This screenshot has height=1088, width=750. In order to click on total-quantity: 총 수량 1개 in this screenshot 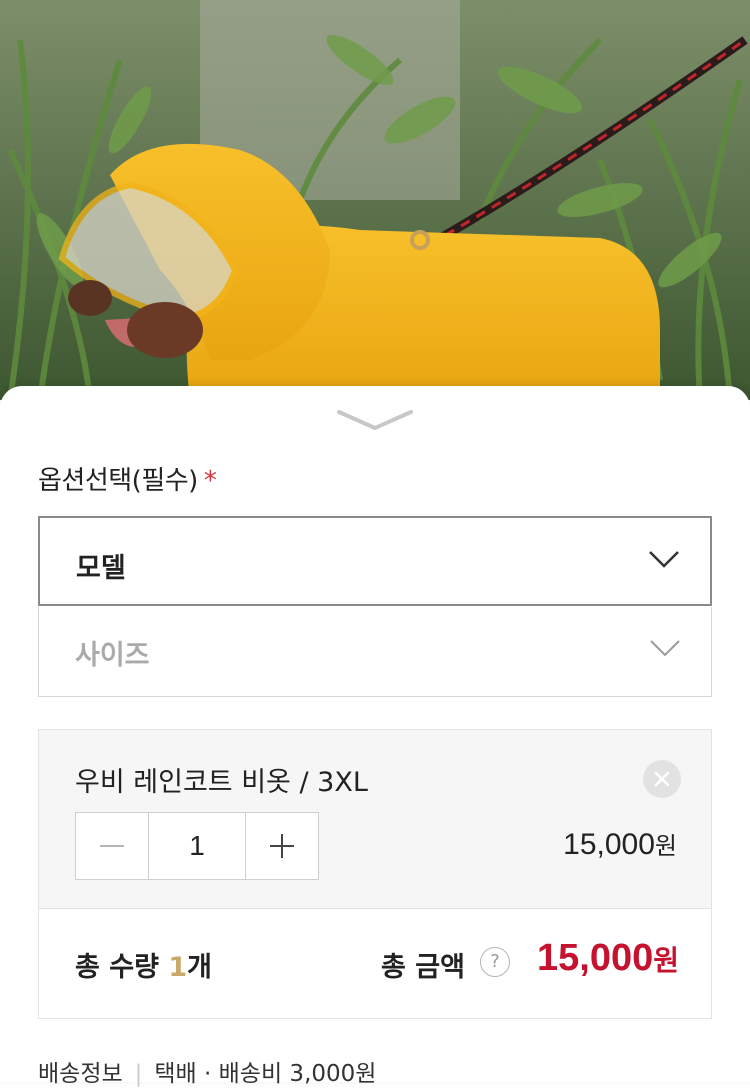, I will do `click(143, 964)`.